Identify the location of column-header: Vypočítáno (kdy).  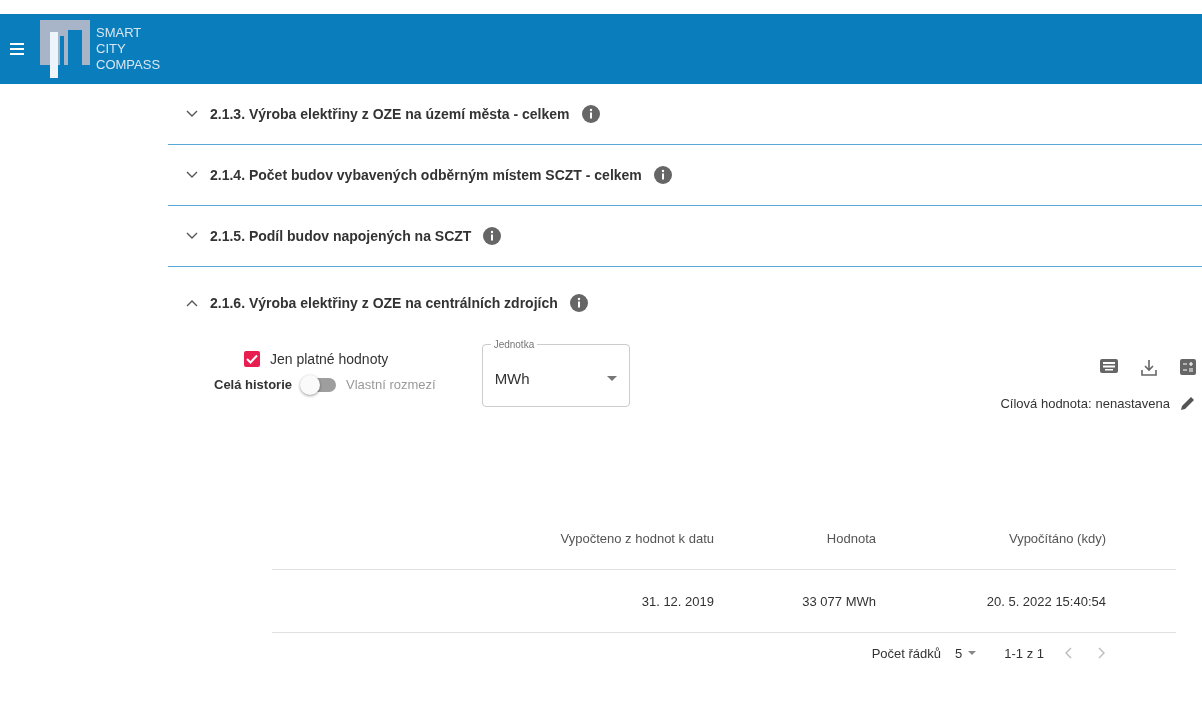
(1040, 538).